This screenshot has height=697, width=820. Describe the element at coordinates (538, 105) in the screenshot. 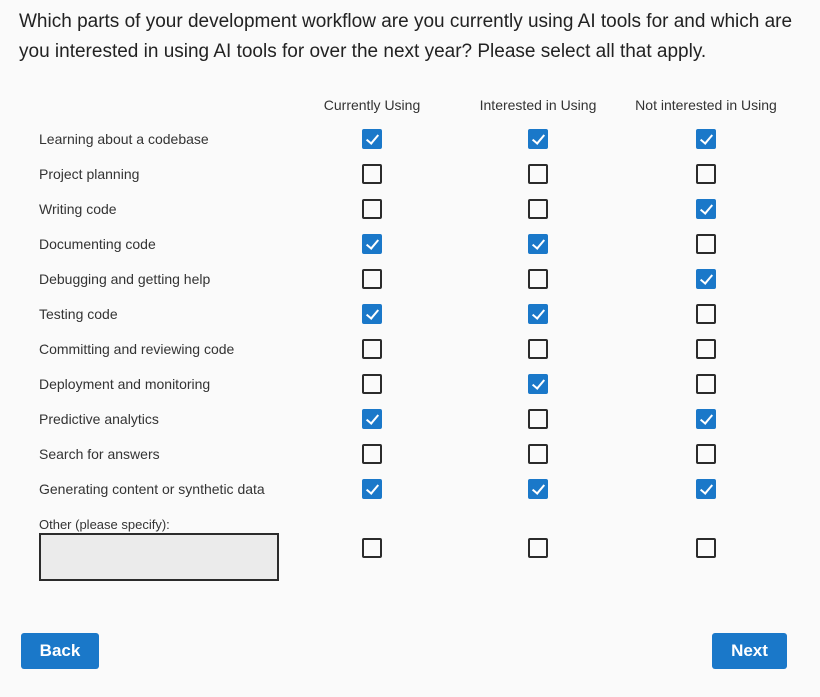

I see `column-header-interested-in-using: Interested in Using` at that location.